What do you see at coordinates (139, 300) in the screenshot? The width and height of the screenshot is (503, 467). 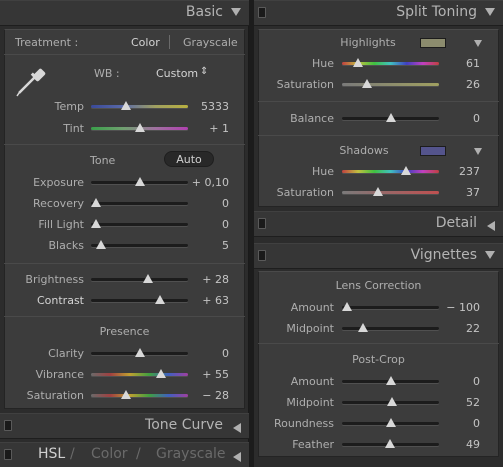 I see `contrast-slider-track` at bounding box center [139, 300].